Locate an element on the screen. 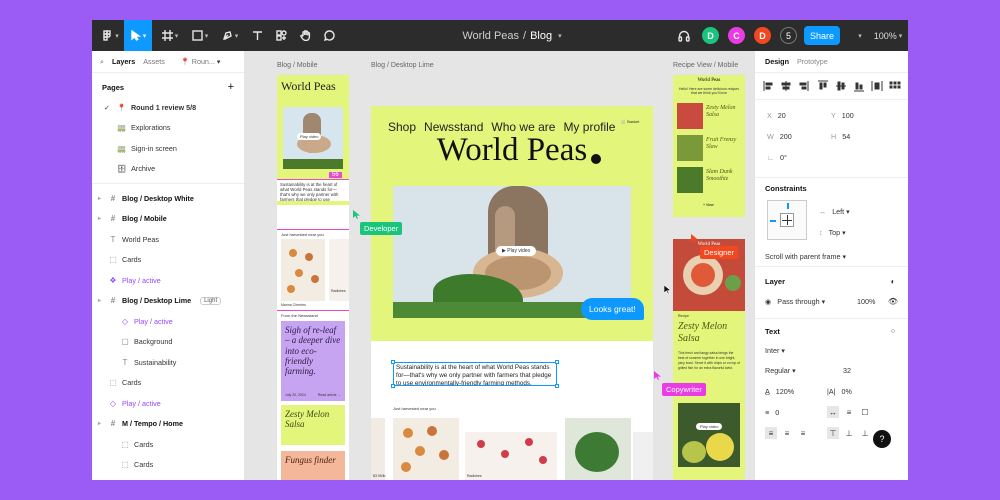 The image size is (1000, 500). frame-label-mobile: Blog / Mobile is located at coordinates (297, 65).